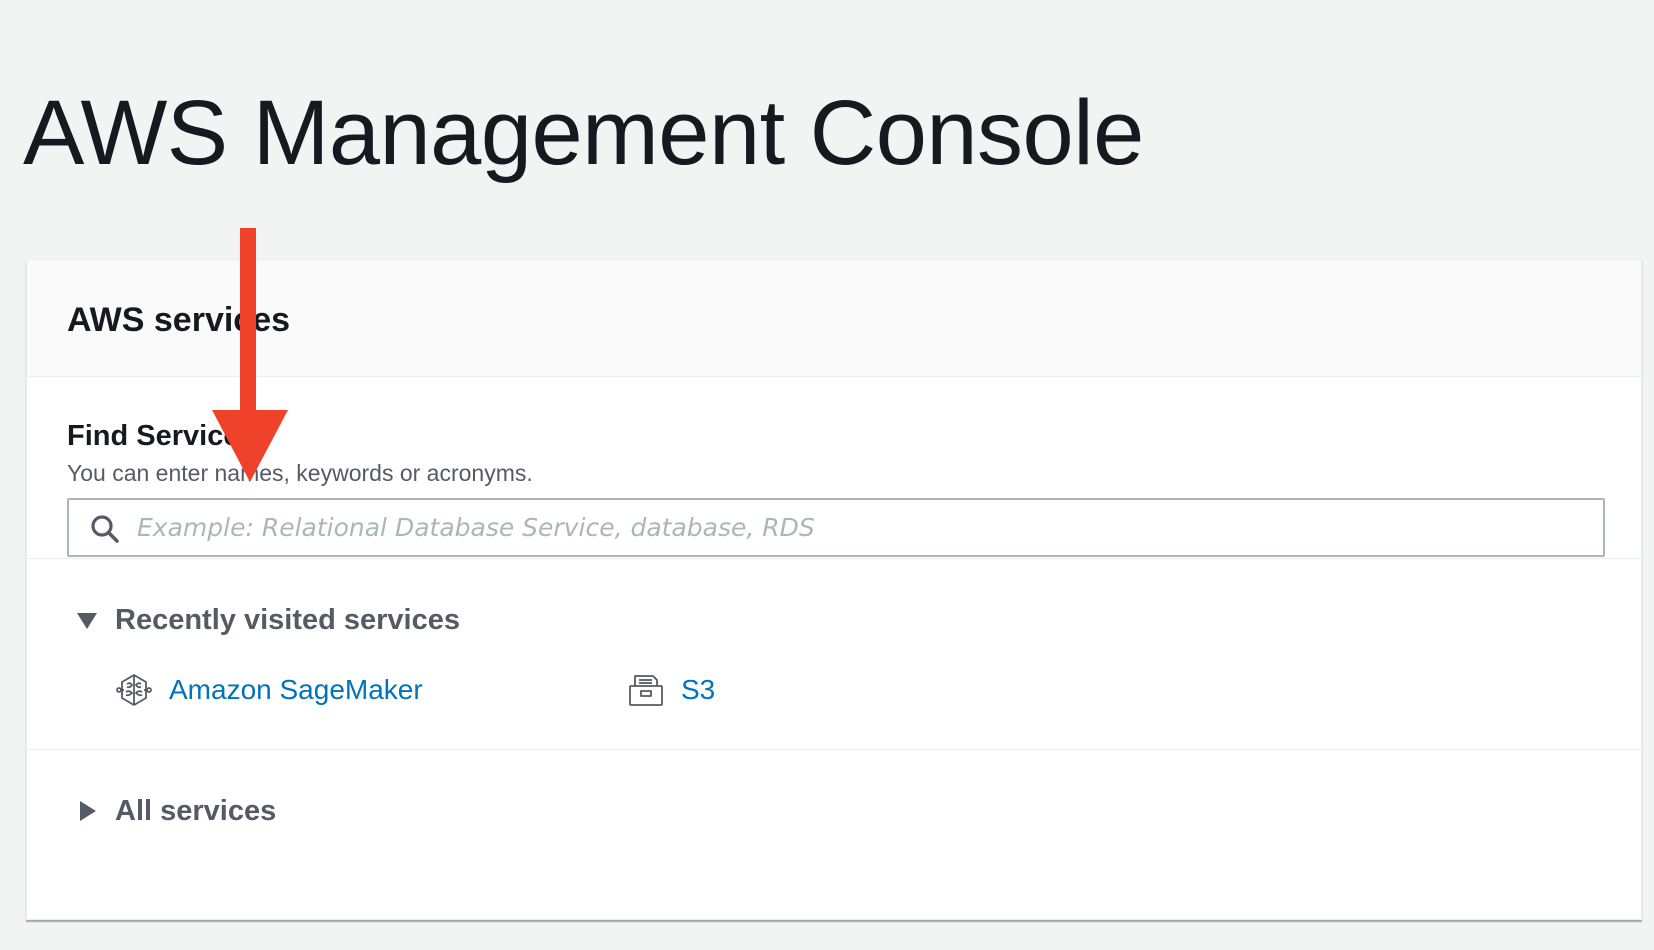  I want to click on panel-header: AWS services, so click(834, 318).